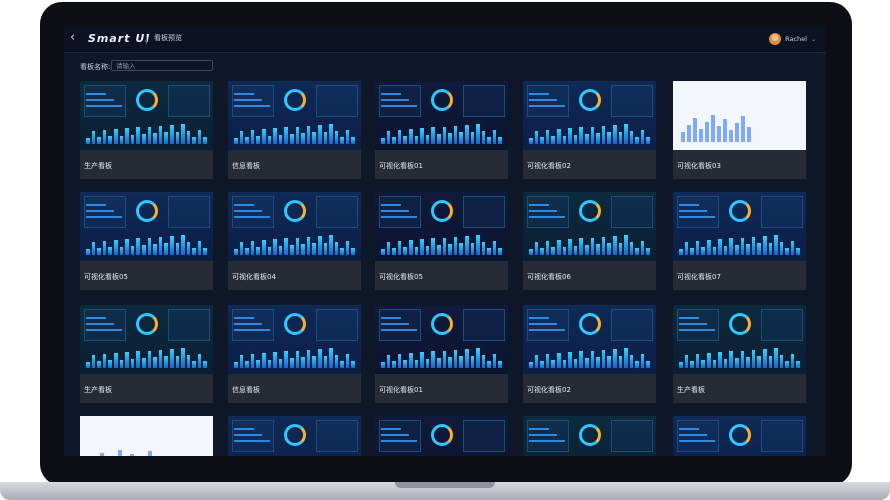  I want to click on dashboard-card-label: 可视化看板06, so click(549, 277).